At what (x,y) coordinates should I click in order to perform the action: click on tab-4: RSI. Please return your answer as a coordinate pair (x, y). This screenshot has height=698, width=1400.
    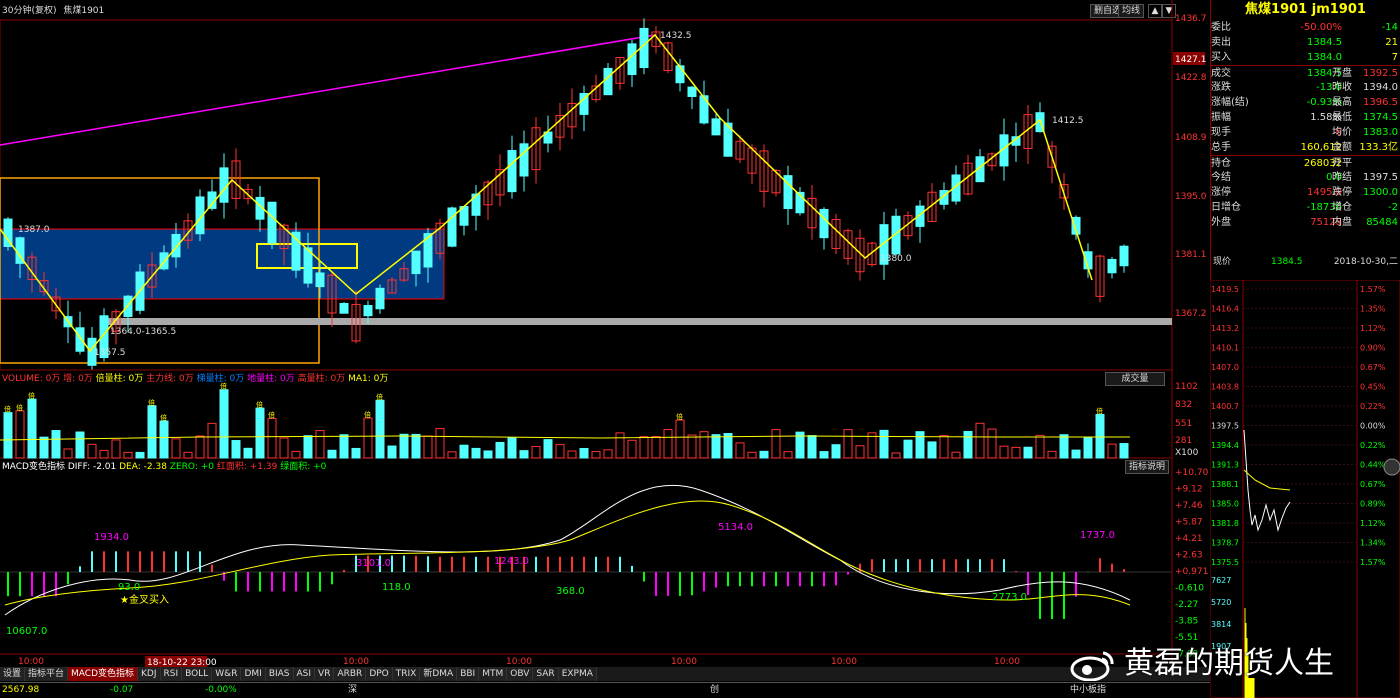
    Looking at the image, I should click on (171, 674).